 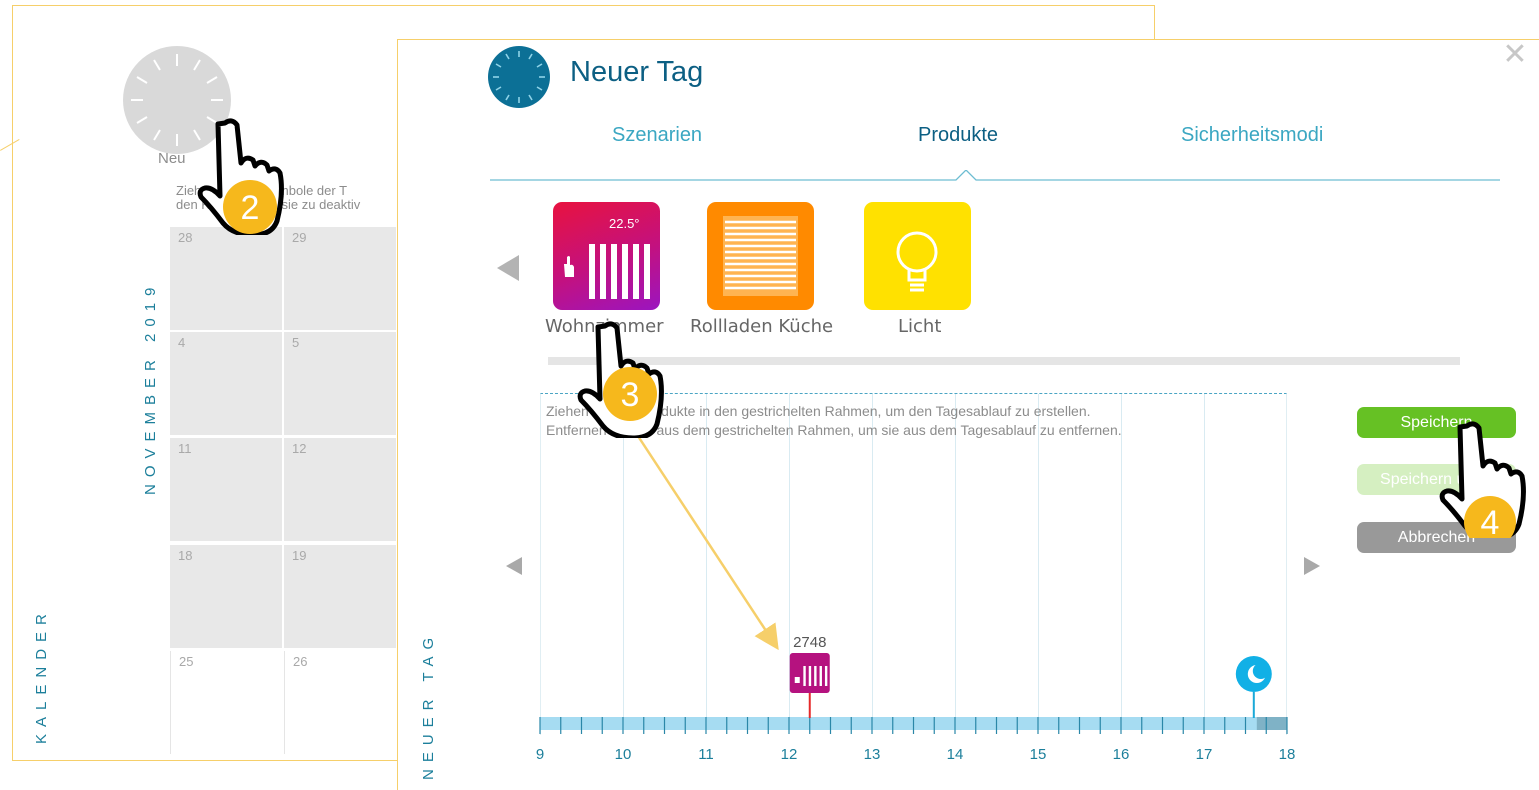 What do you see at coordinates (1482, 479) in the screenshot?
I see `pointer-hand-icon: 4` at bounding box center [1482, 479].